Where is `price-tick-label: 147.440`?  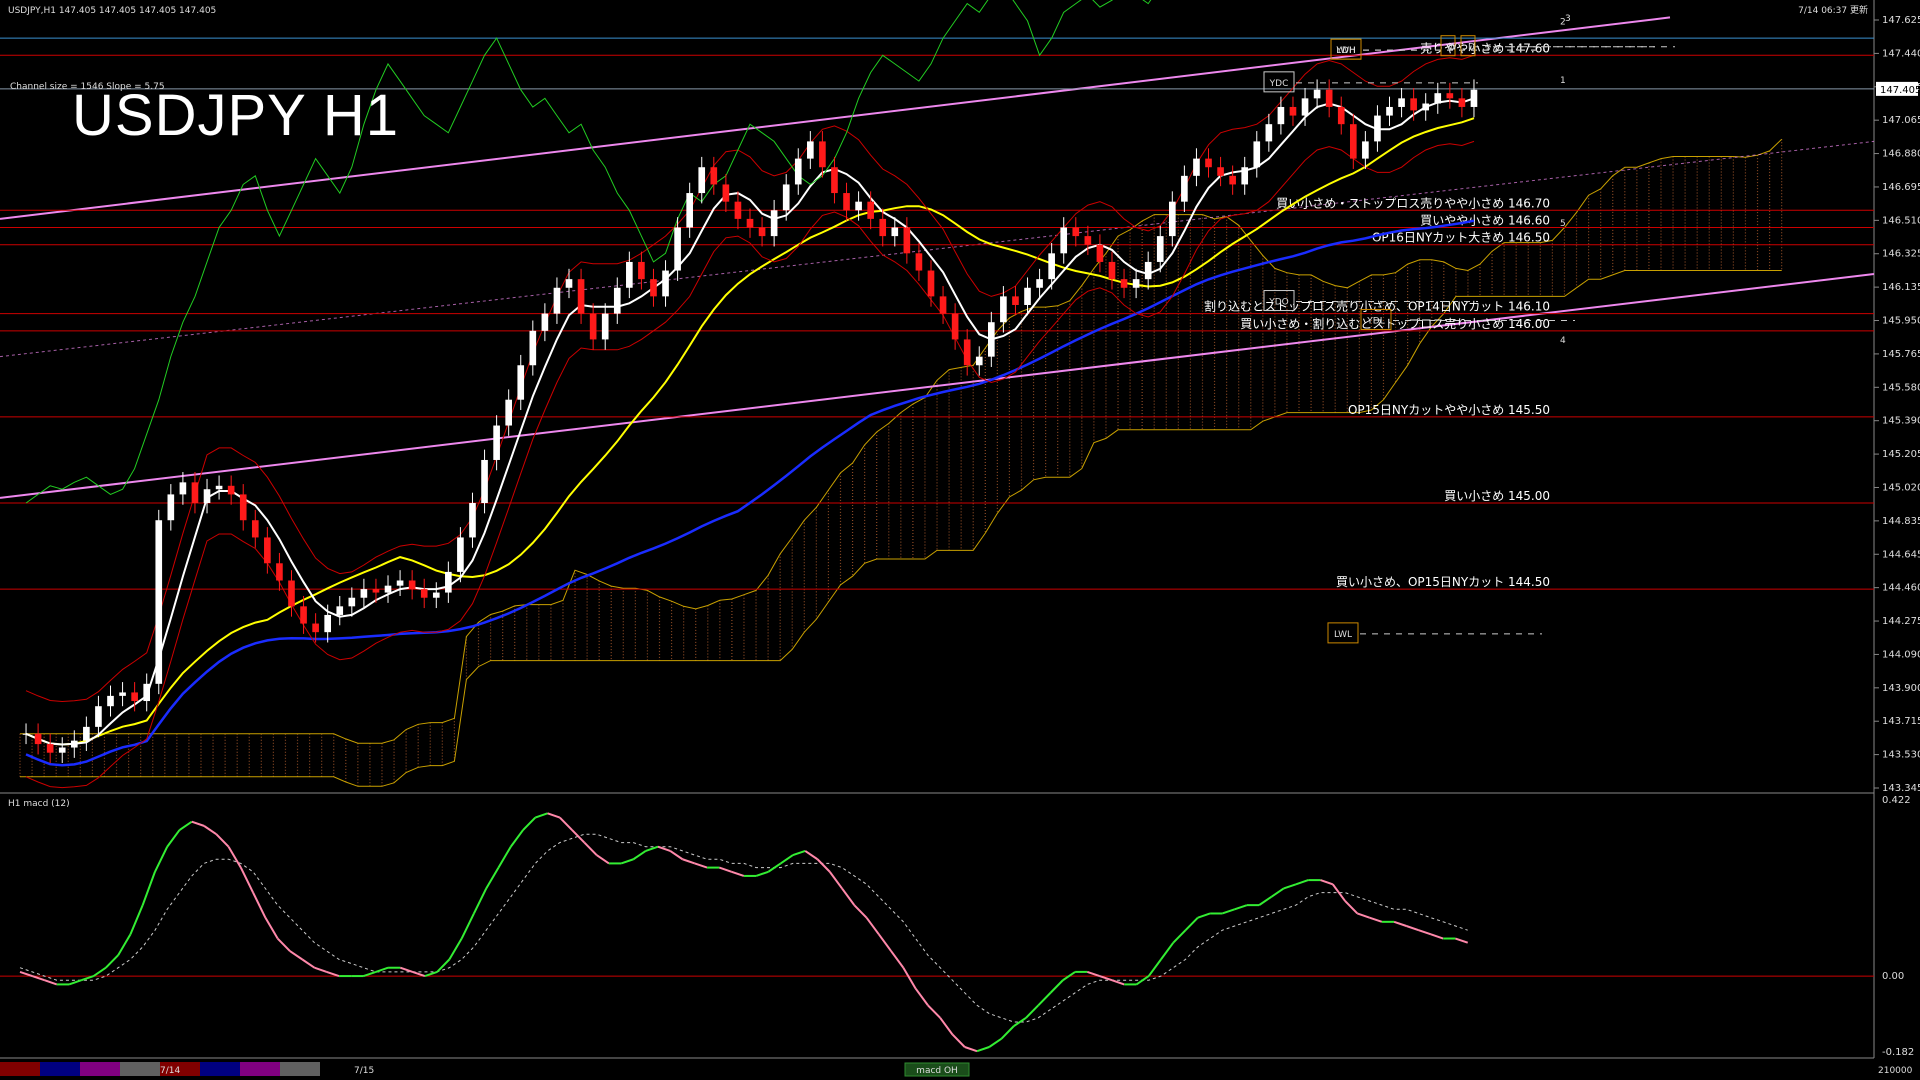 price-tick-label: 147.440 is located at coordinates (1901, 53).